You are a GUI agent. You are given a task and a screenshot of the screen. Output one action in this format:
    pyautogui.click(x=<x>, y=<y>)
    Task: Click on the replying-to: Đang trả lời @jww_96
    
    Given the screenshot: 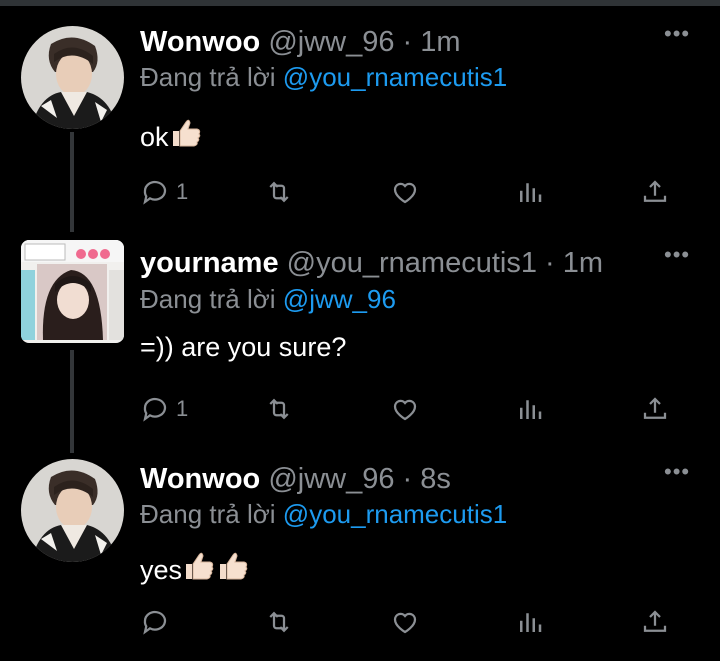 What is the action you would take?
    pyautogui.click(x=268, y=299)
    